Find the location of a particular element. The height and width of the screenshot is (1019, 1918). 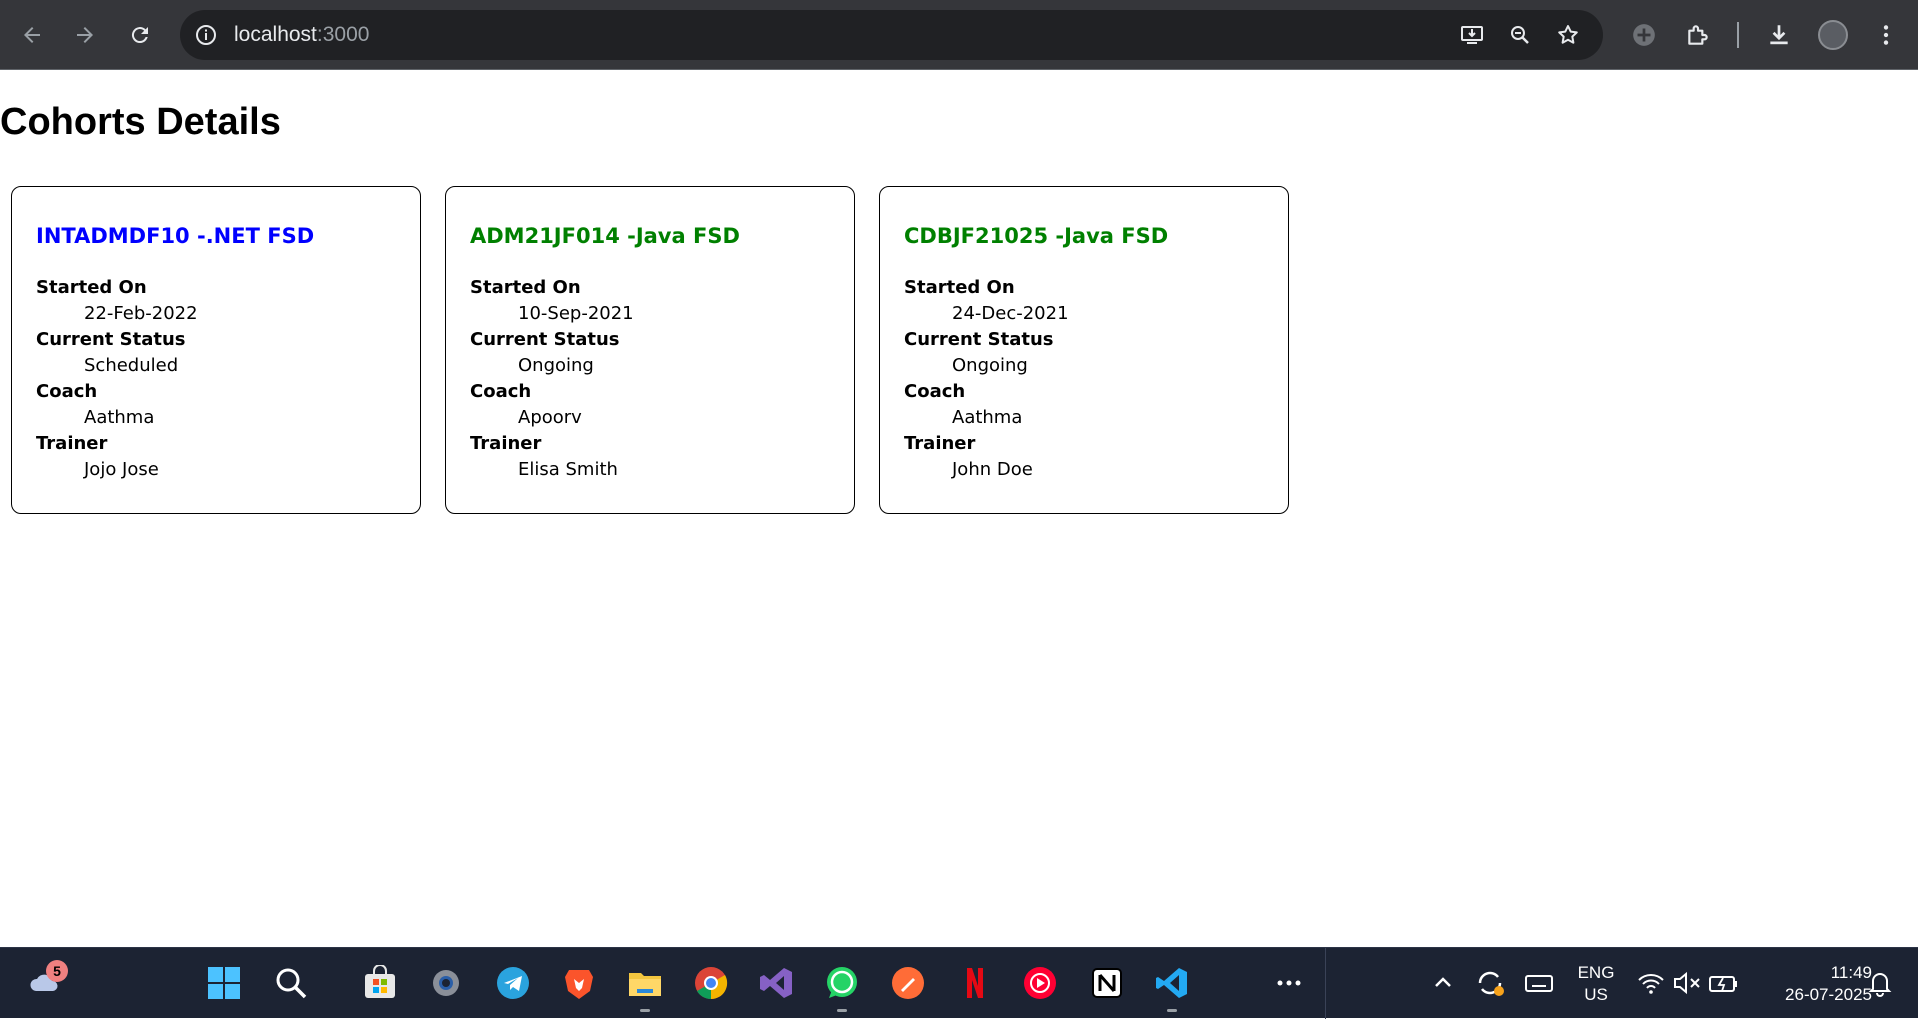

keyboard-icon is located at coordinates (1539, 983).